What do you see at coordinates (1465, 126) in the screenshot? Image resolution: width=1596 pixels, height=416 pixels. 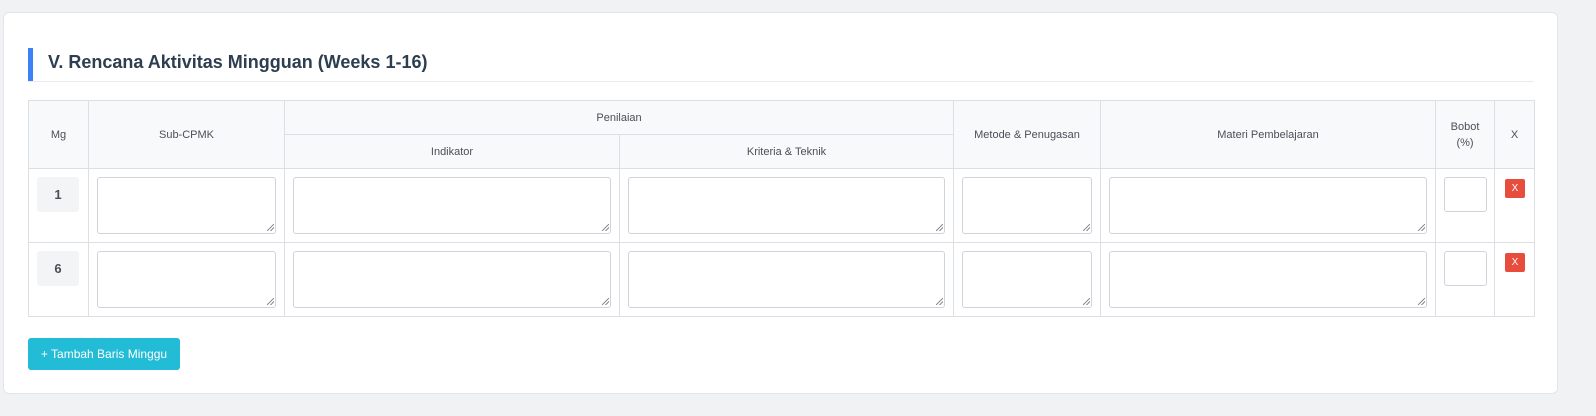 I see `header-bobot-label: Bobot` at bounding box center [1465, 126].